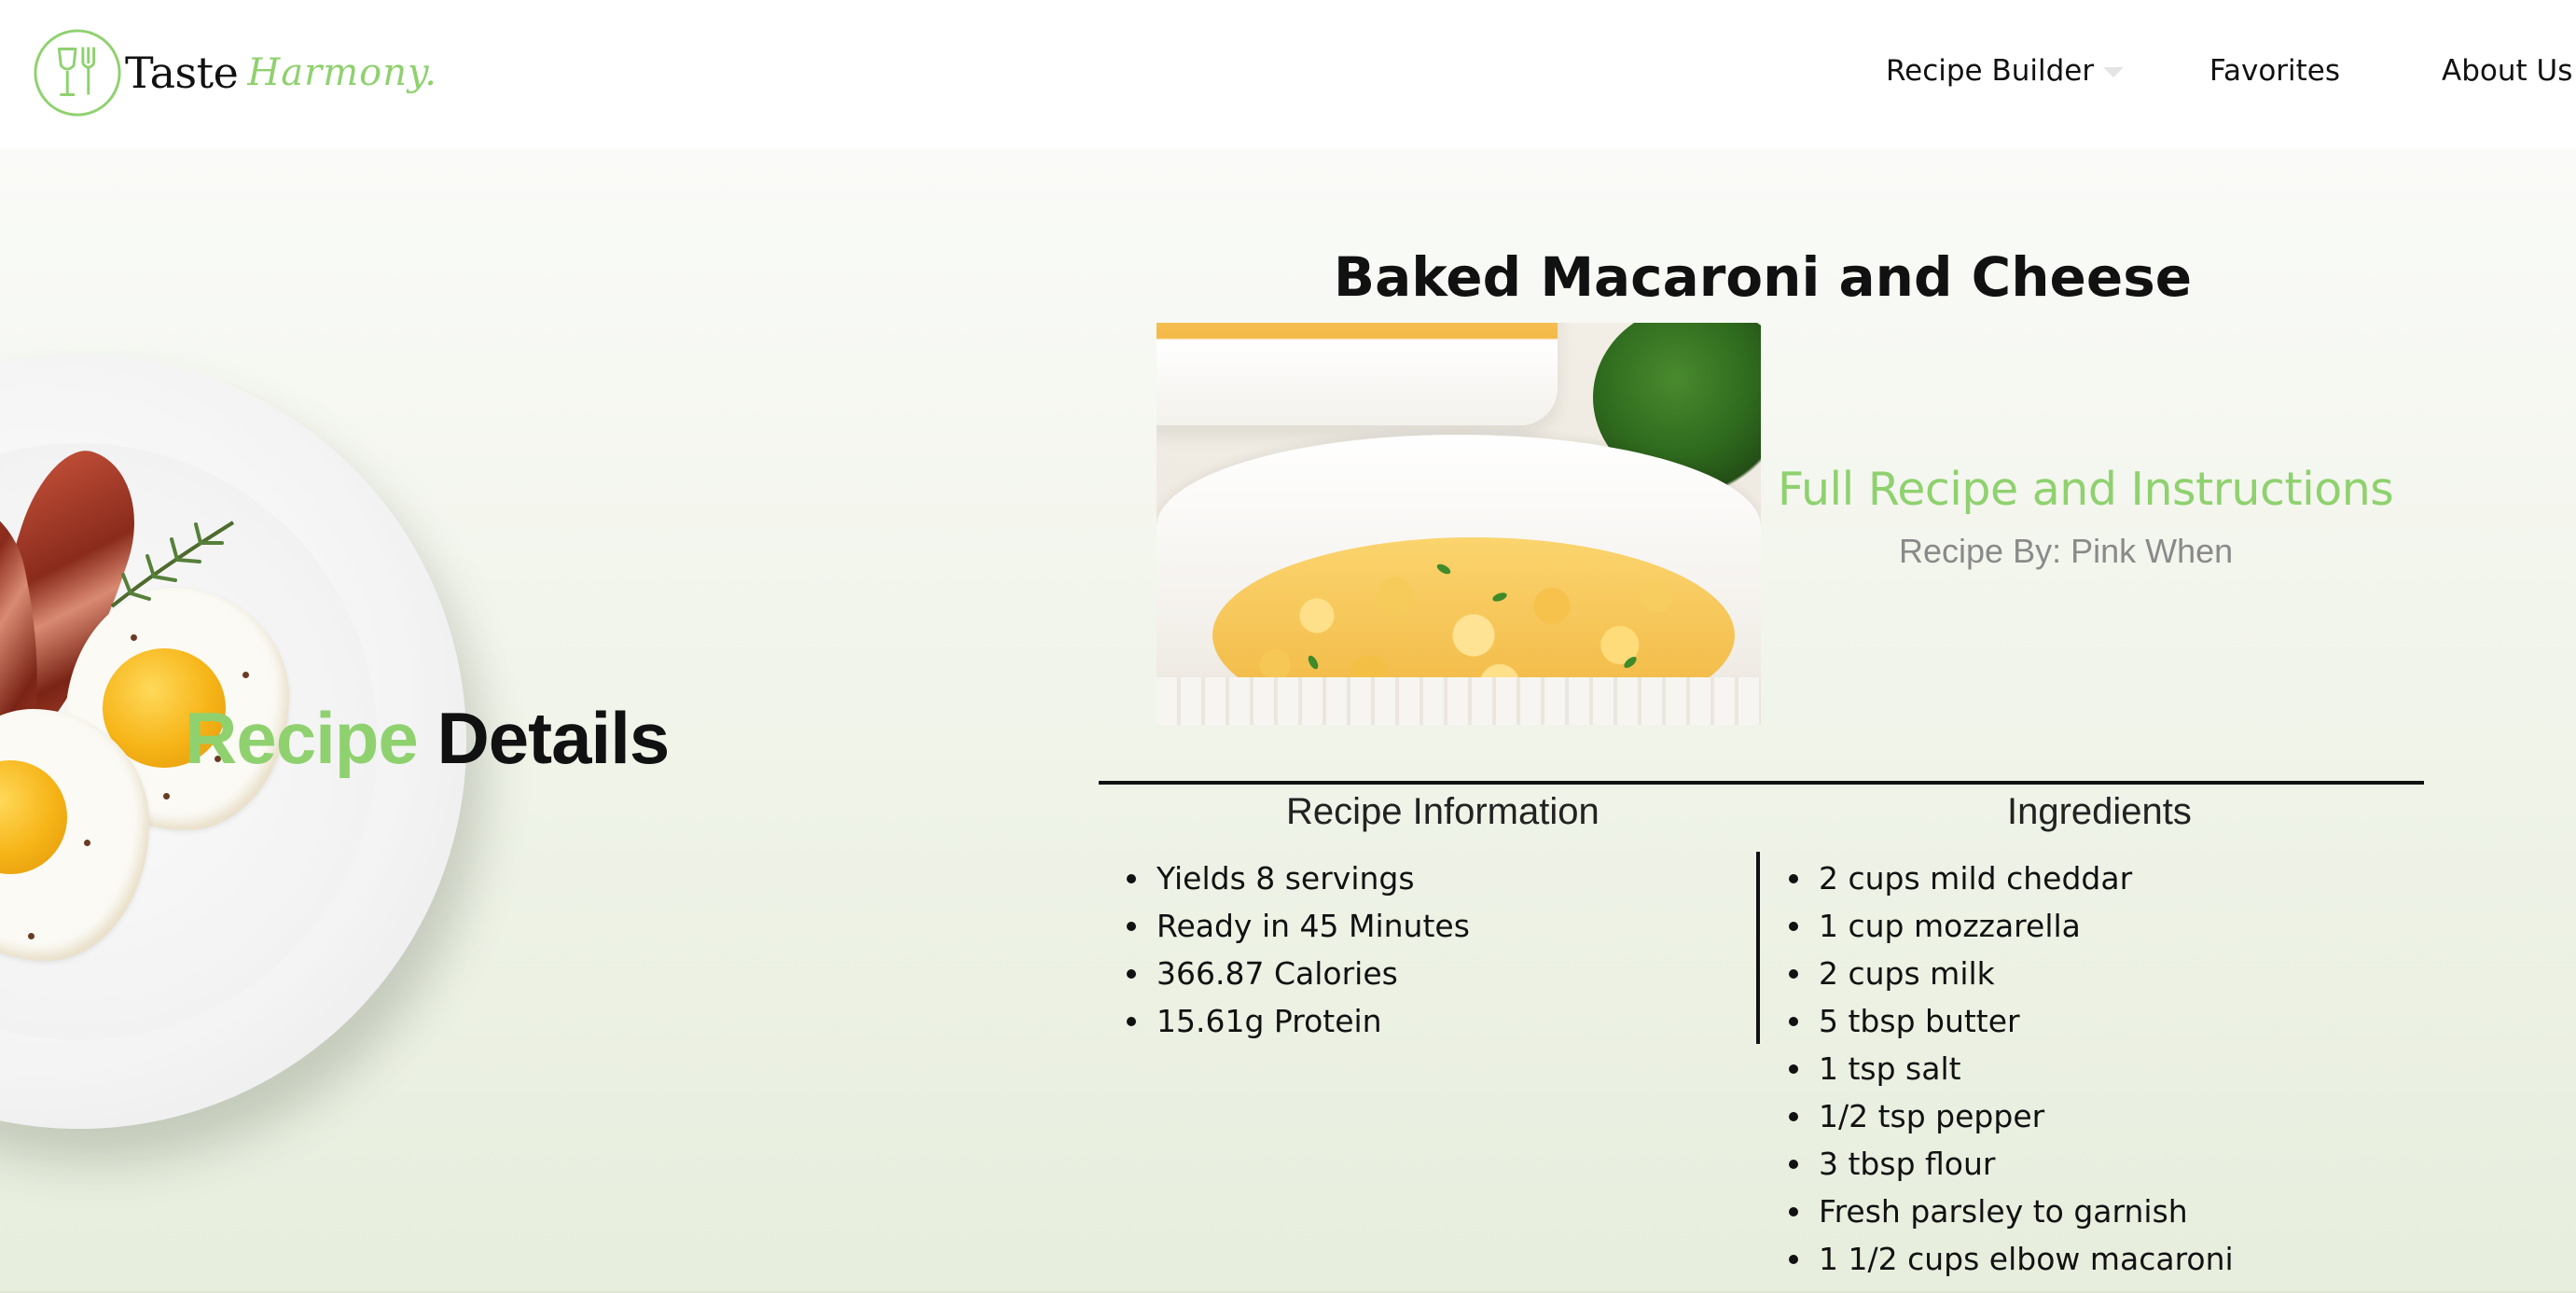 The image size is (2576, 1293). Describe the element at coordinates (77, 73) in the screenshot. I see `glass-fork-logo-icon` at that location.